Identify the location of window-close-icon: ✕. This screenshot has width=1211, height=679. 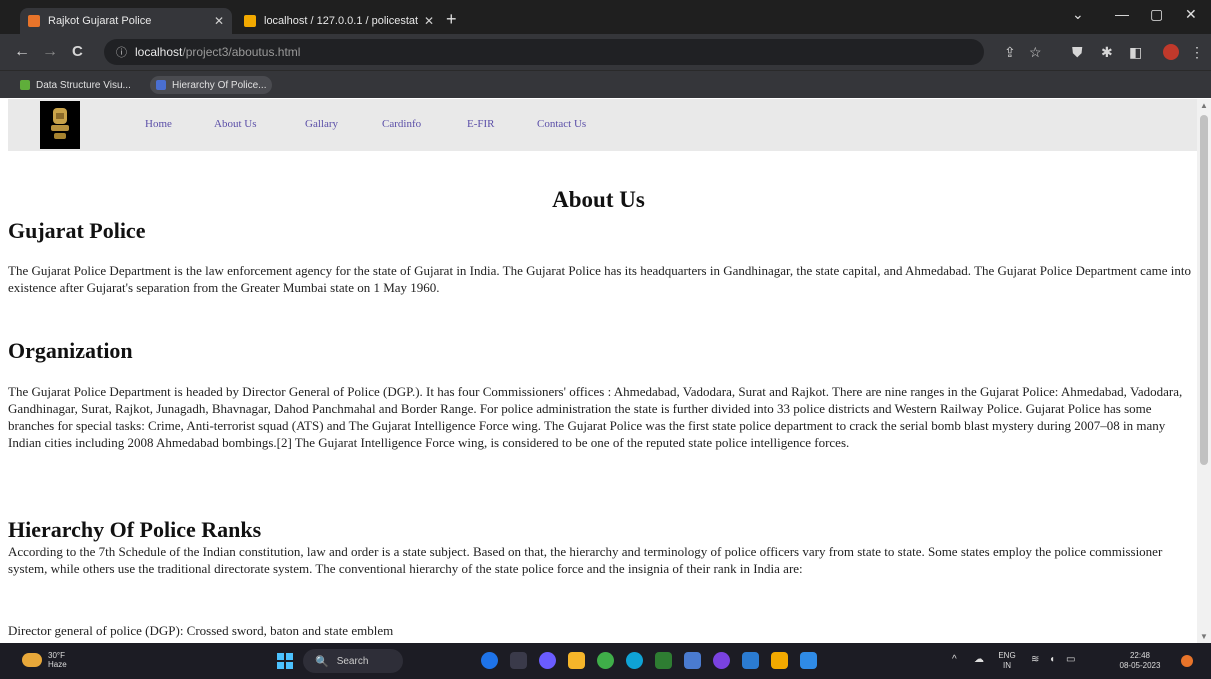
(1191, 14).